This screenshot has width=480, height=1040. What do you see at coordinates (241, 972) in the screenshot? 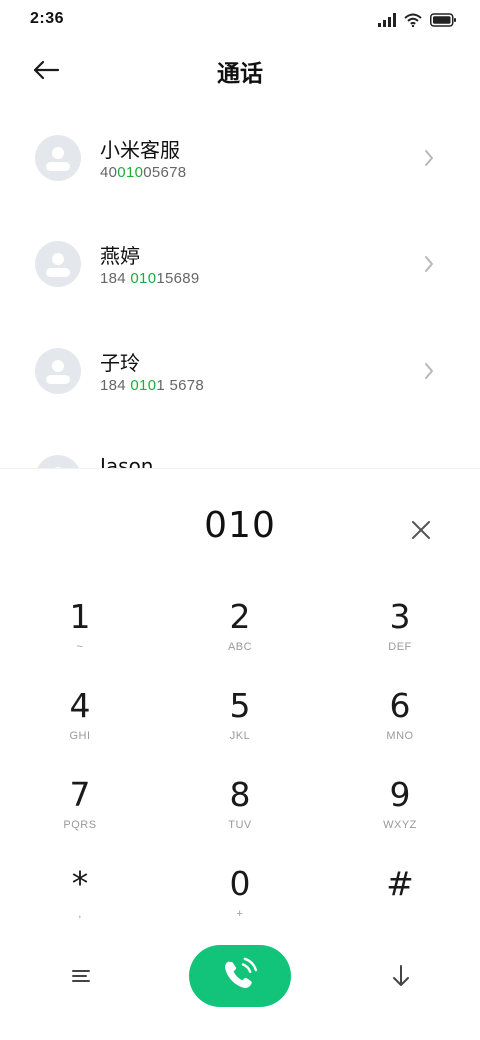
I see `phone-icon` at bounding box center [241, 972].